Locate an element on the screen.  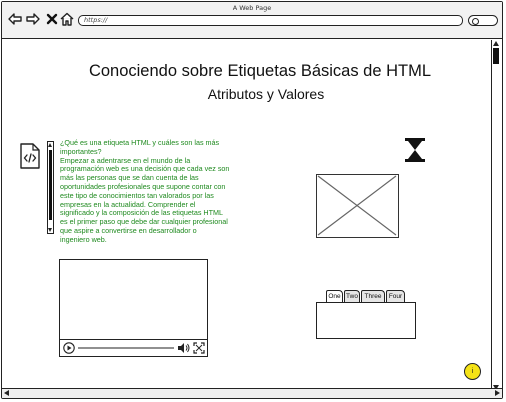
arrow-right-icon is located at coordinates (33, 19).